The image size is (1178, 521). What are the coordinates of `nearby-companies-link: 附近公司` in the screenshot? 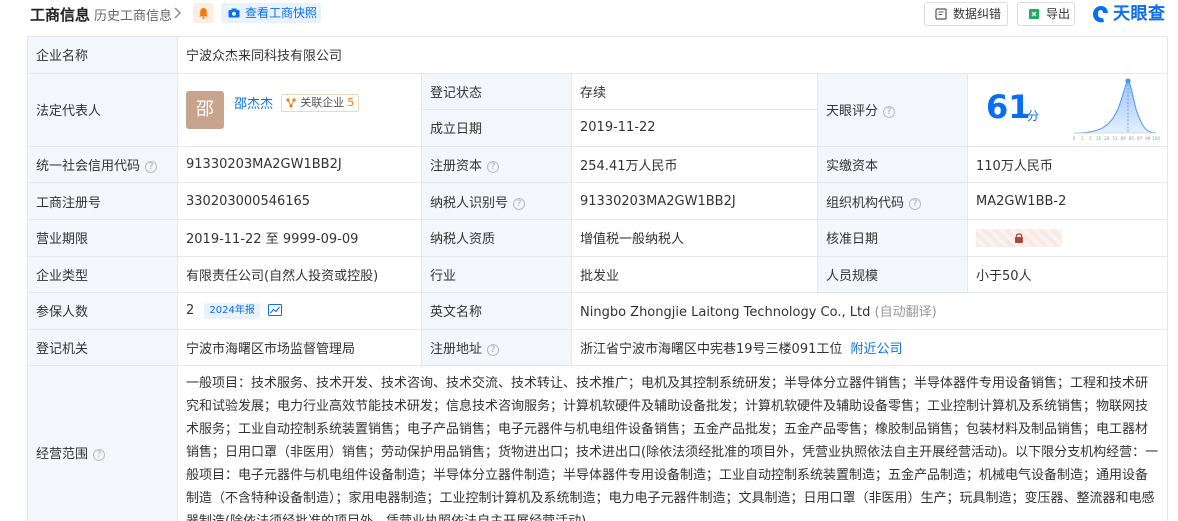 It's located at (877, 349).